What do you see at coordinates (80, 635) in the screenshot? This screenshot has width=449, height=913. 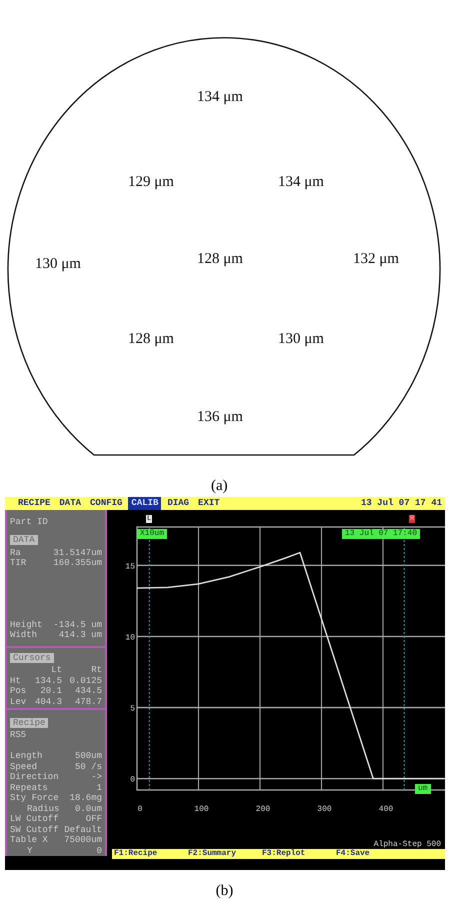 I see `field-value: 414.3 um` at bounding box center [80, 635].